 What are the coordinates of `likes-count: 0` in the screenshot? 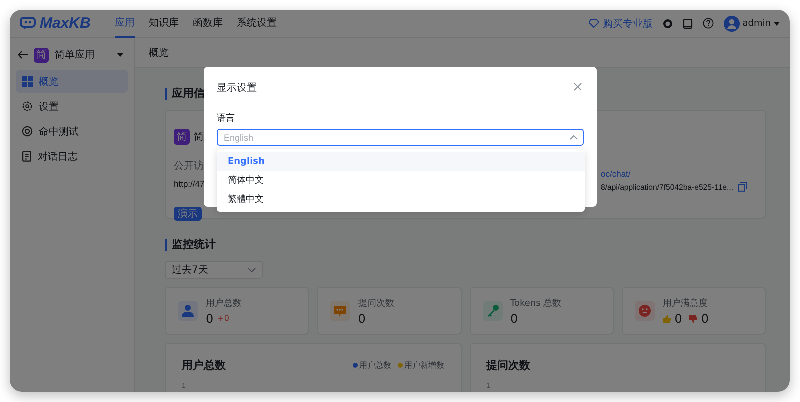 It's located at (678, 319).